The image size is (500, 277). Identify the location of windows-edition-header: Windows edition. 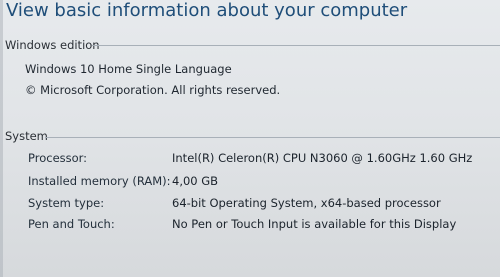
(52, 45).